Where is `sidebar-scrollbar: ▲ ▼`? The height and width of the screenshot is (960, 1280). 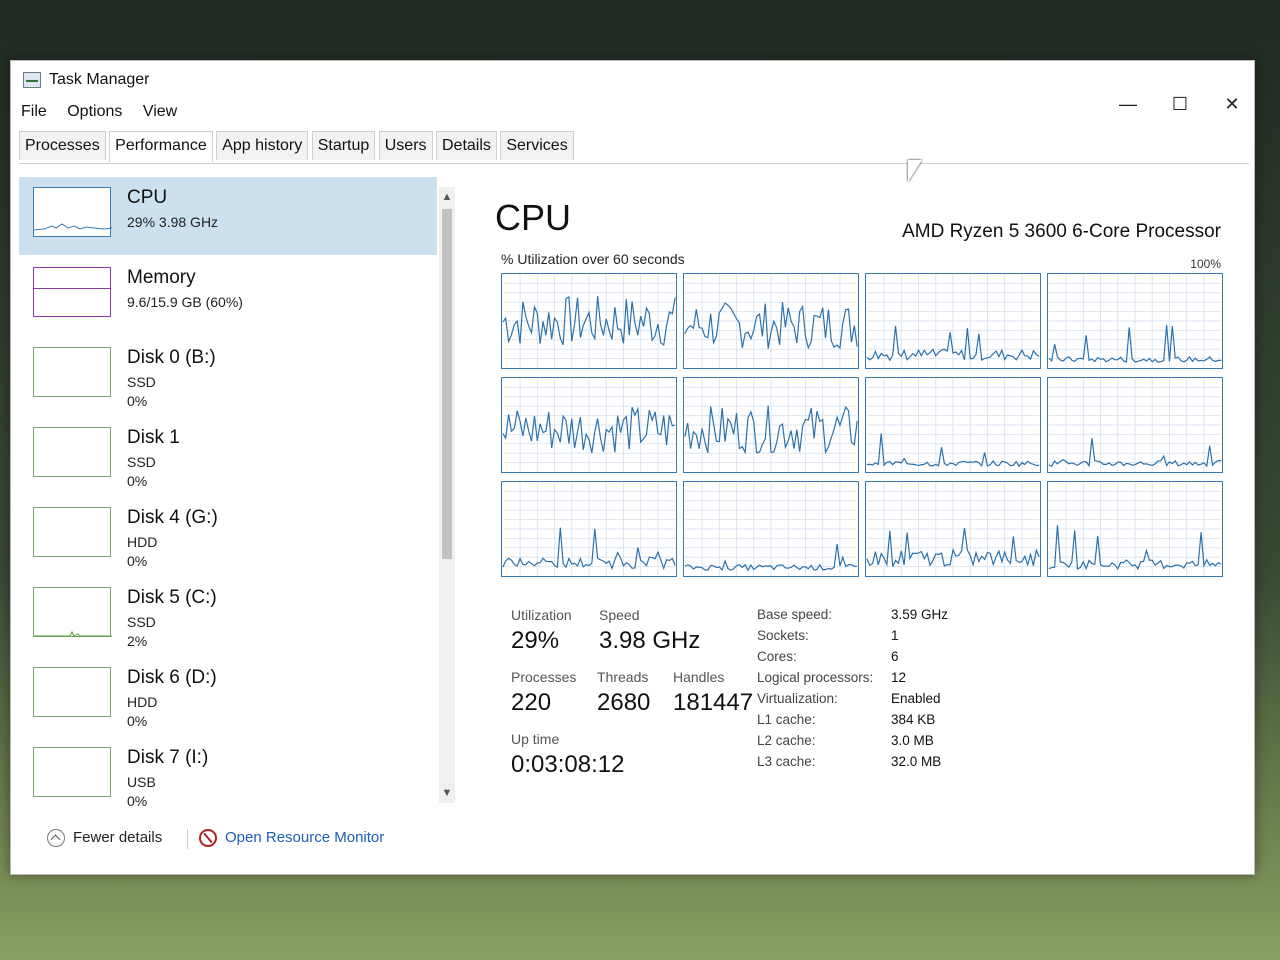 sidebar-scrollbar: ▲ ▼ is located at coordinates (447, 495).